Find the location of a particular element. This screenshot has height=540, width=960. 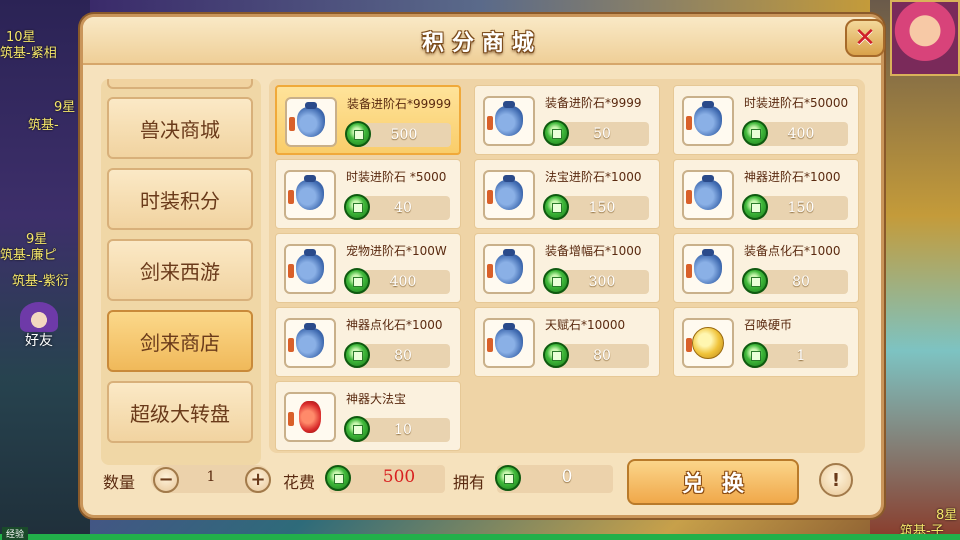

coin-icon is located at coordinates (708, 343).